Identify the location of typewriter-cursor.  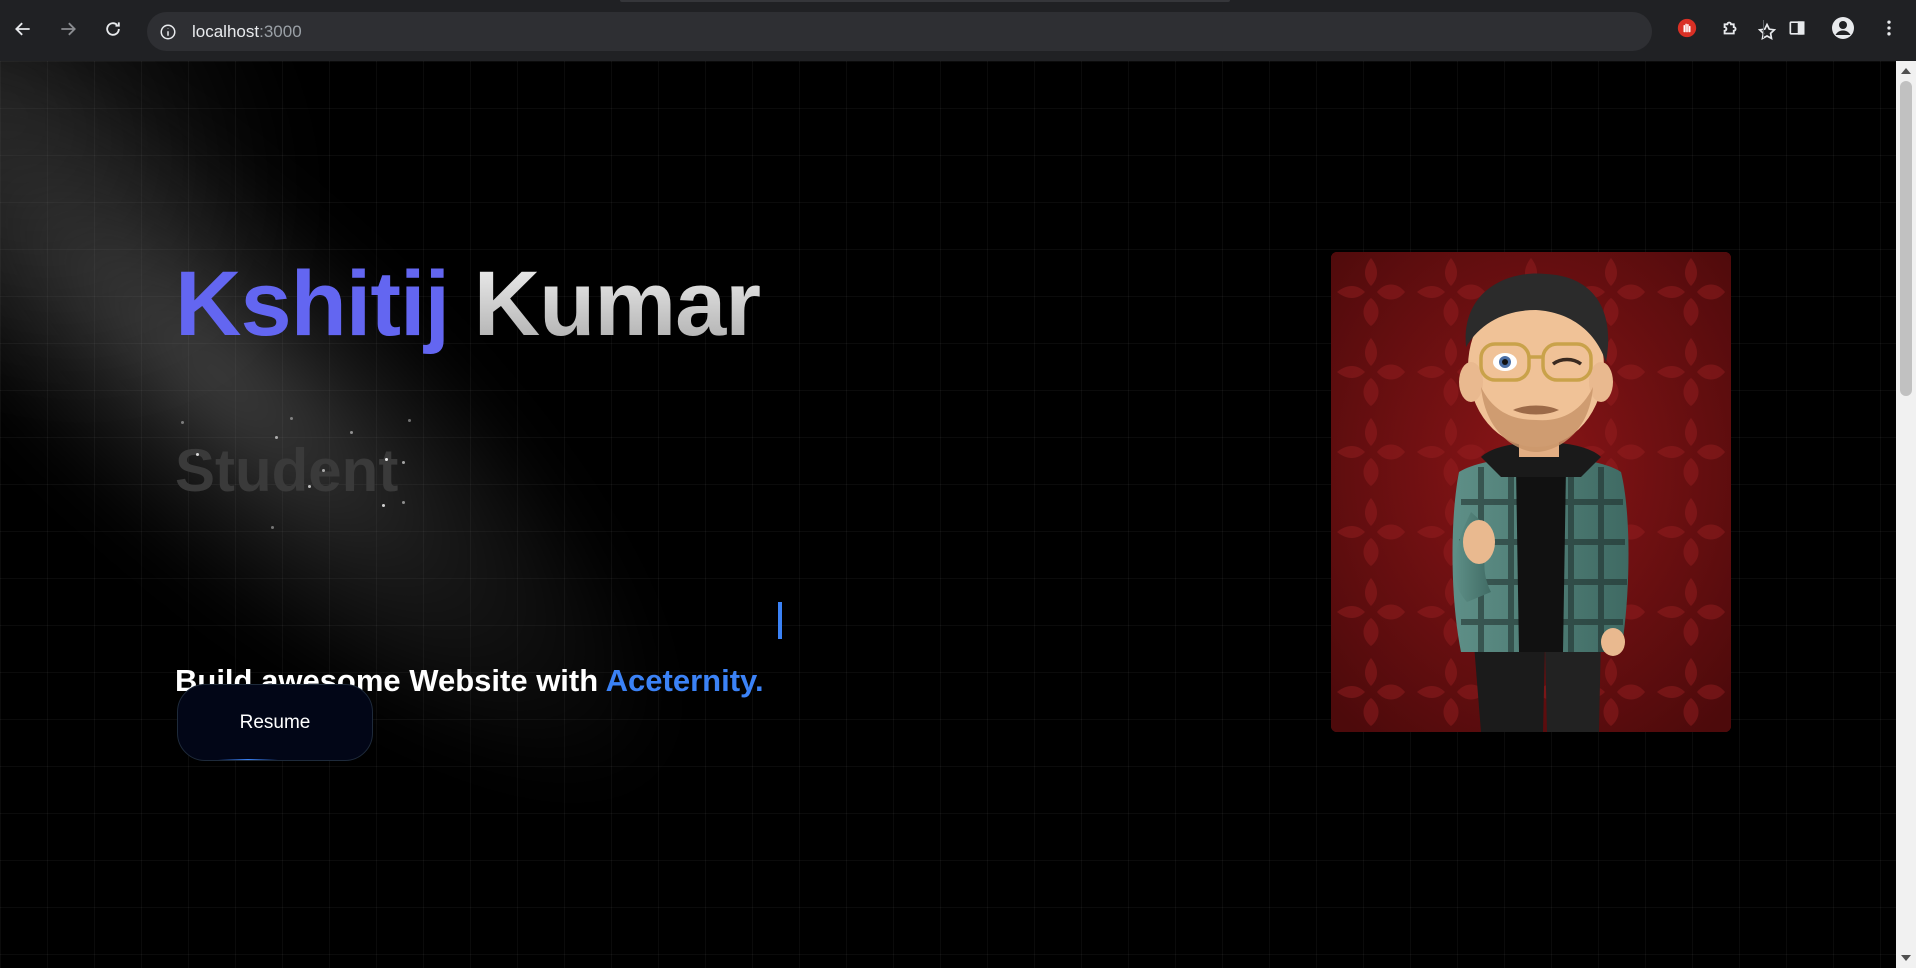
(780, 620).